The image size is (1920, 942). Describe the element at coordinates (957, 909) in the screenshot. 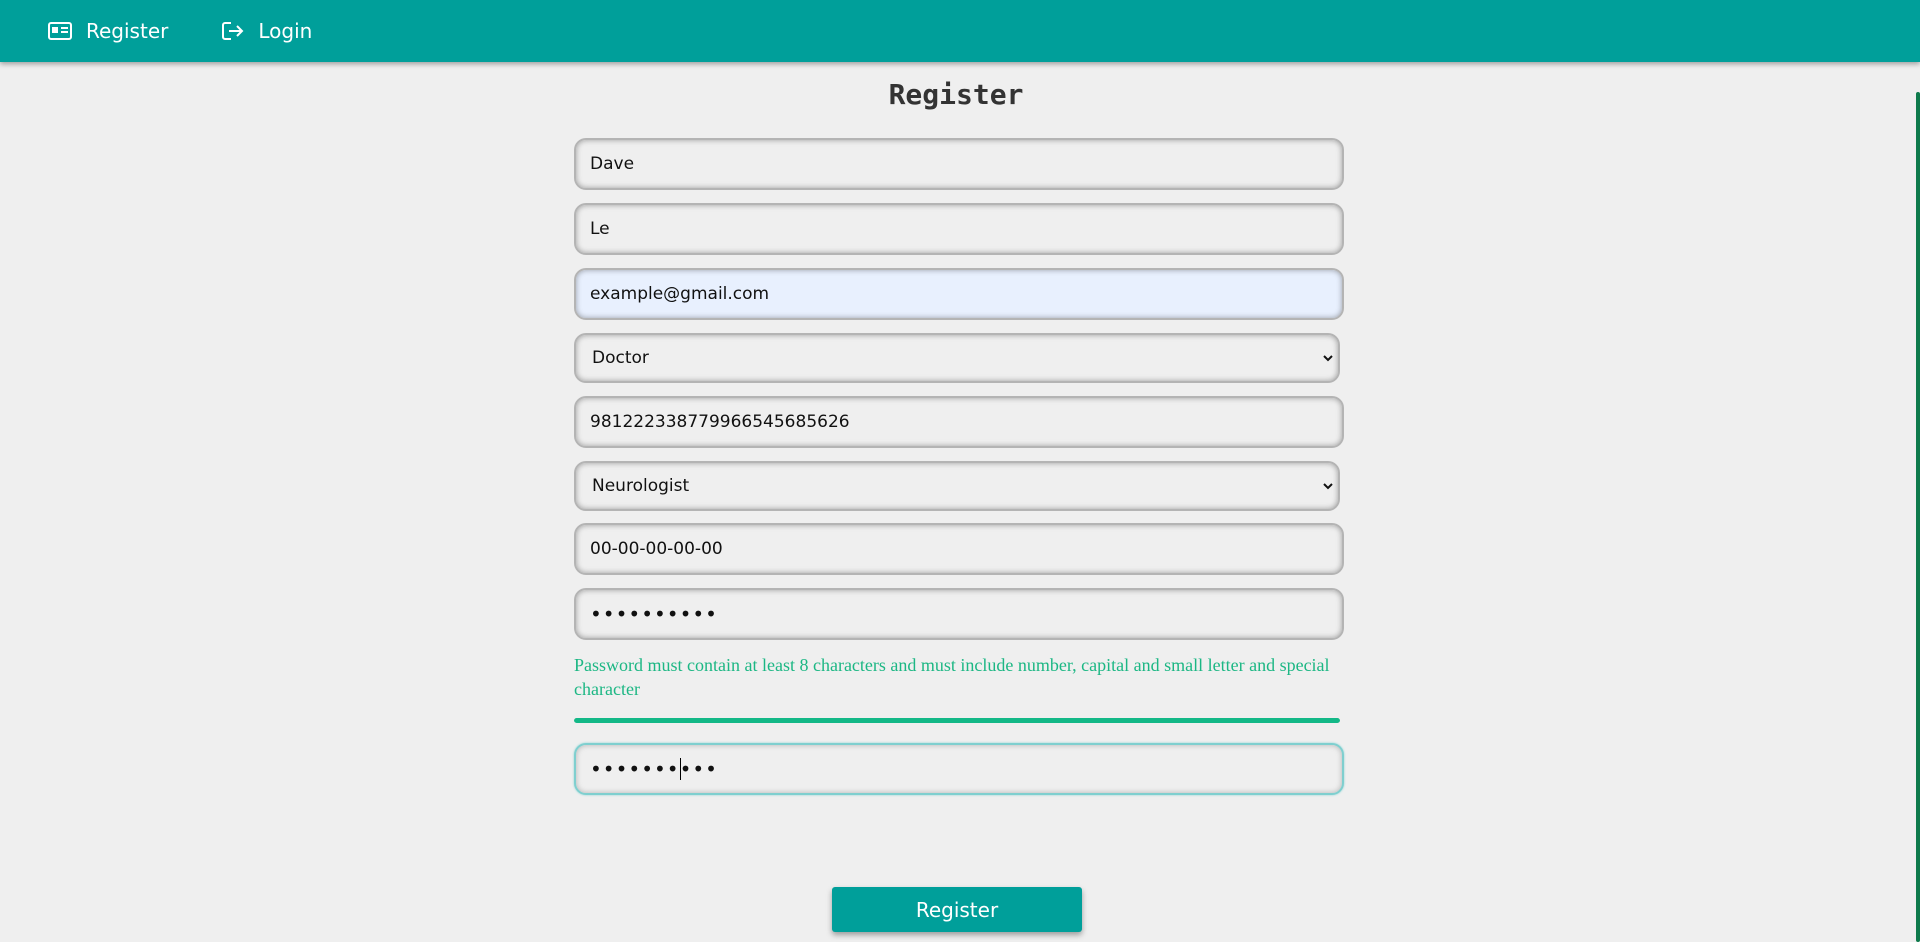

I see `register-submit-button: Register` at that location.